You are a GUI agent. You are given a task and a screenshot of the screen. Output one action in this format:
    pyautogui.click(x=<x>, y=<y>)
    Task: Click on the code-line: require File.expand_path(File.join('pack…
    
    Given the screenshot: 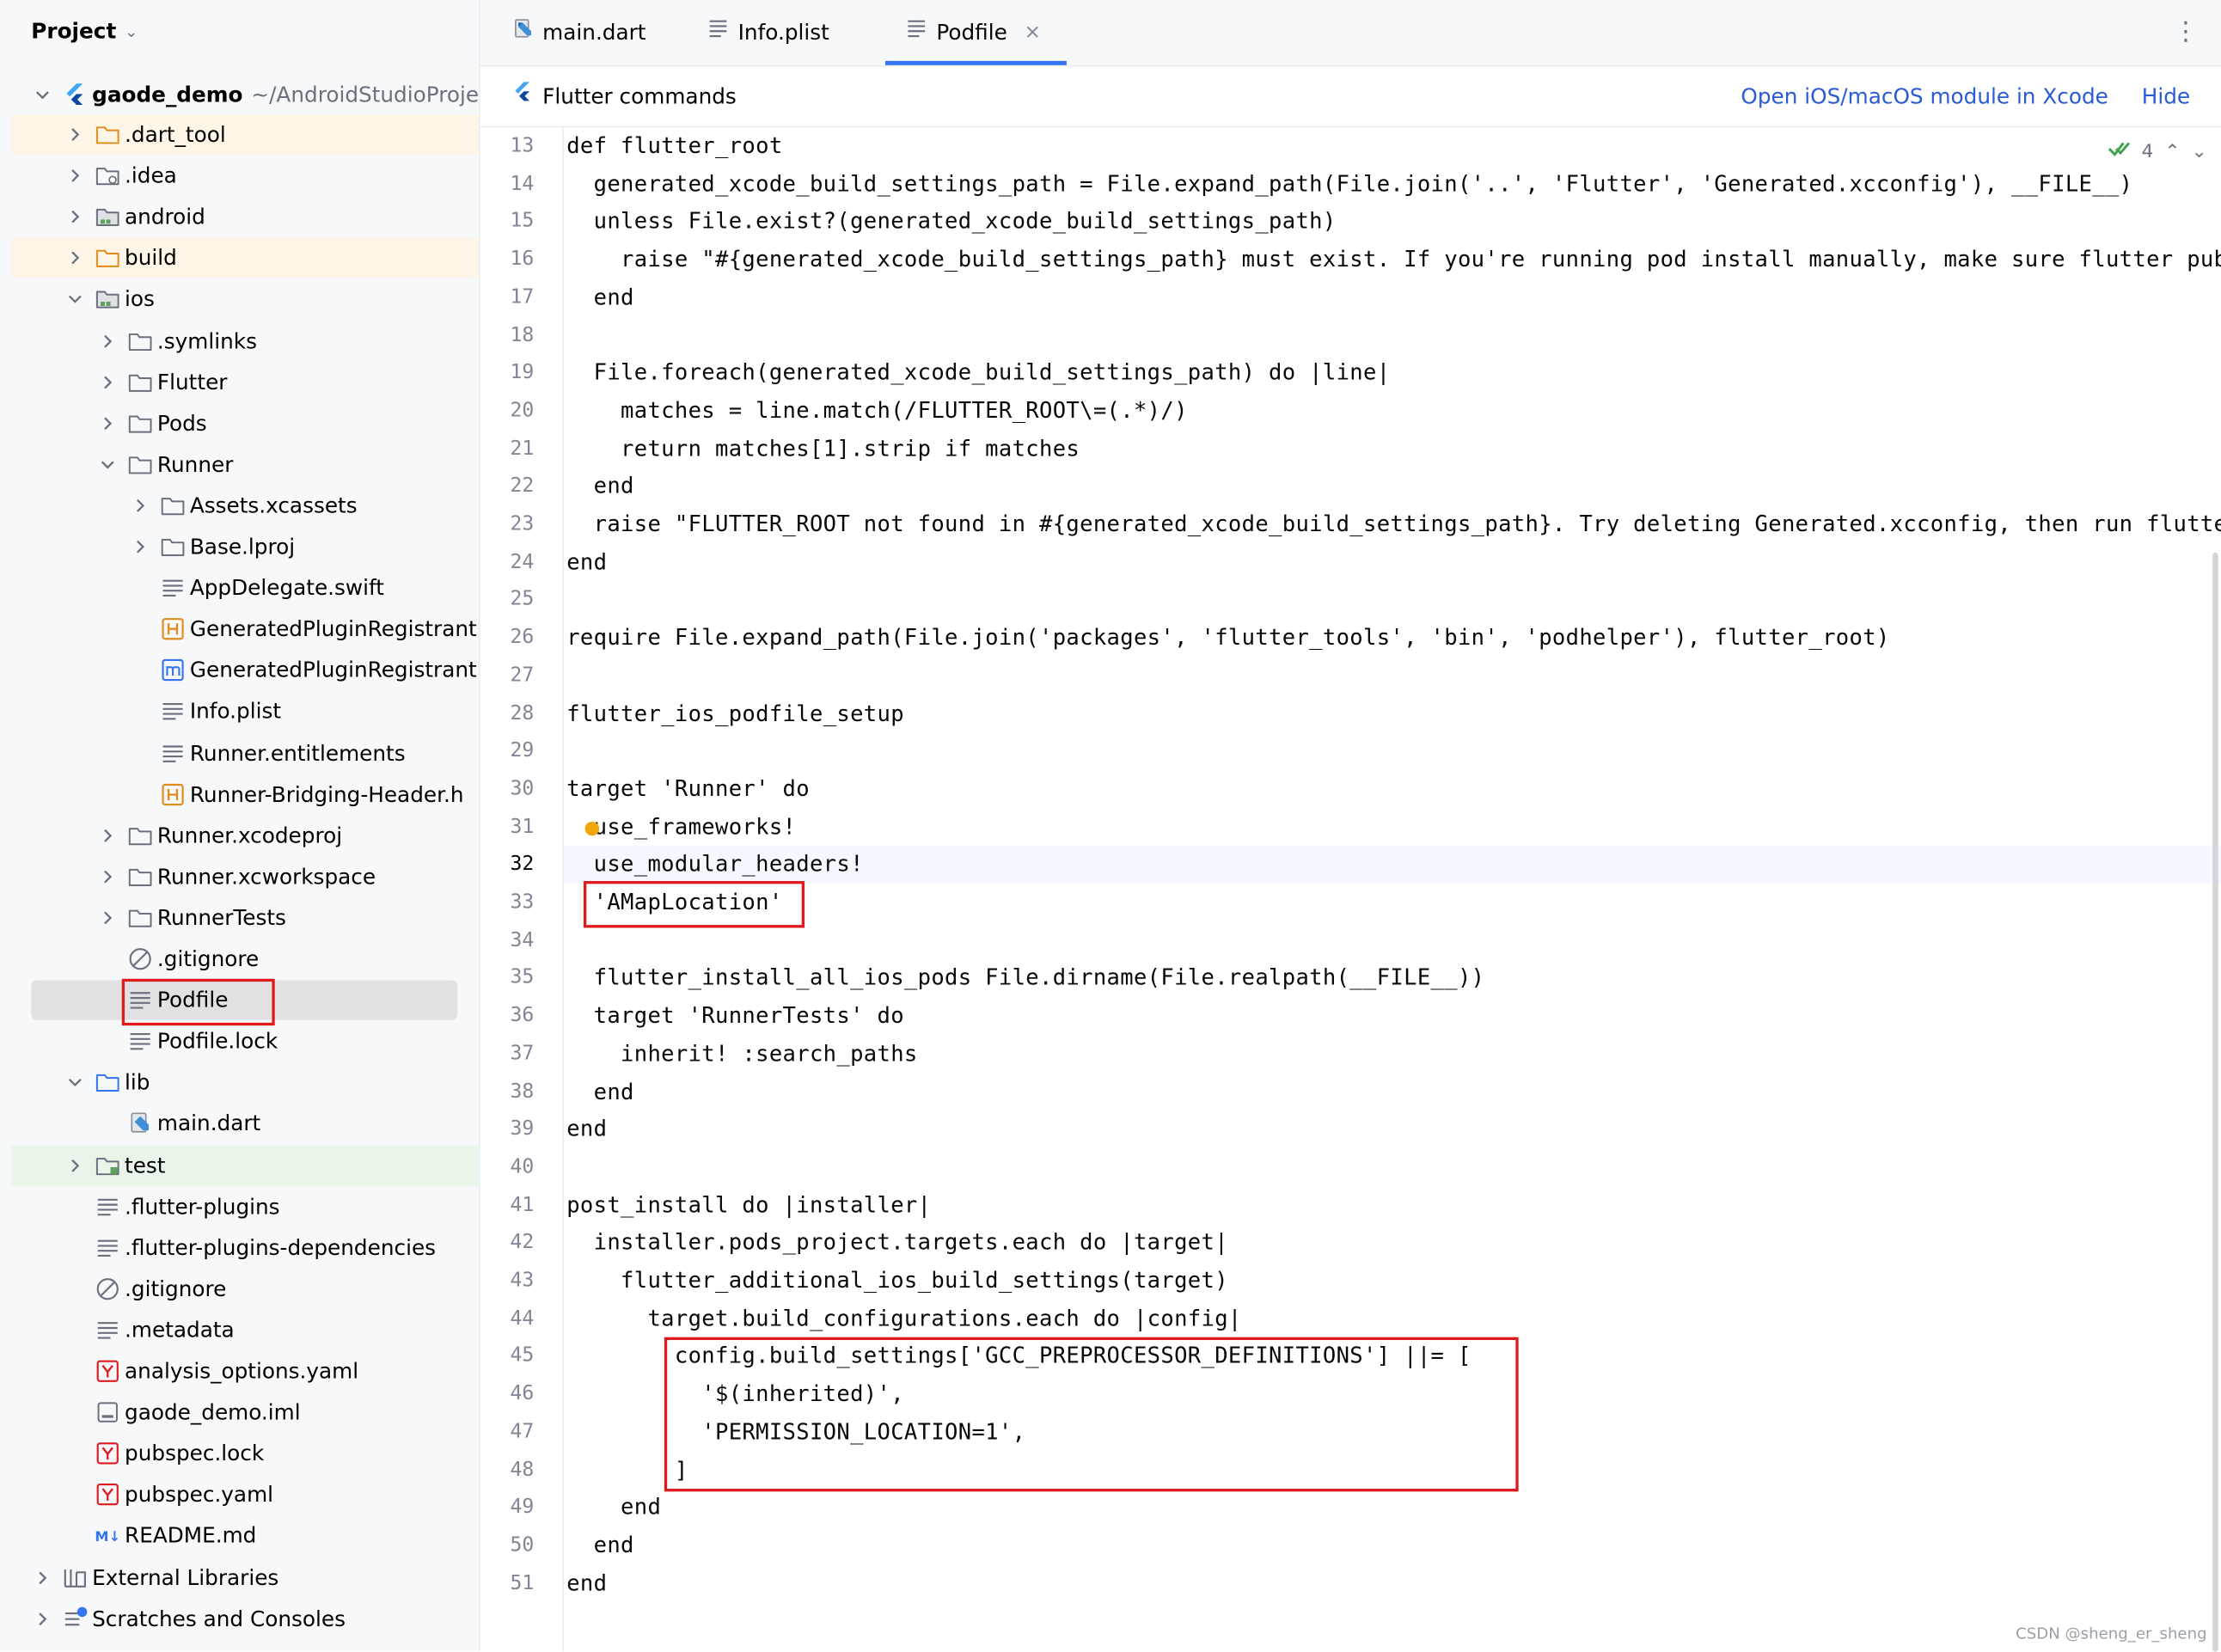 What is the action you would take?
    pyautogui.click(x=1227, y=638)
    